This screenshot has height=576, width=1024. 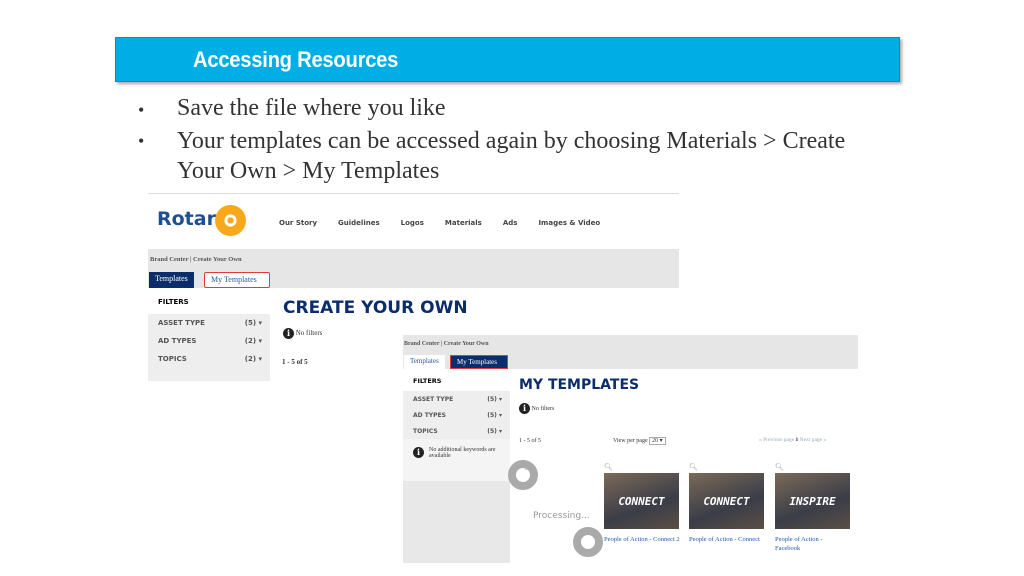 I want to click on view-per-page: View per page 20 ▾, so click(x=639, y=441).